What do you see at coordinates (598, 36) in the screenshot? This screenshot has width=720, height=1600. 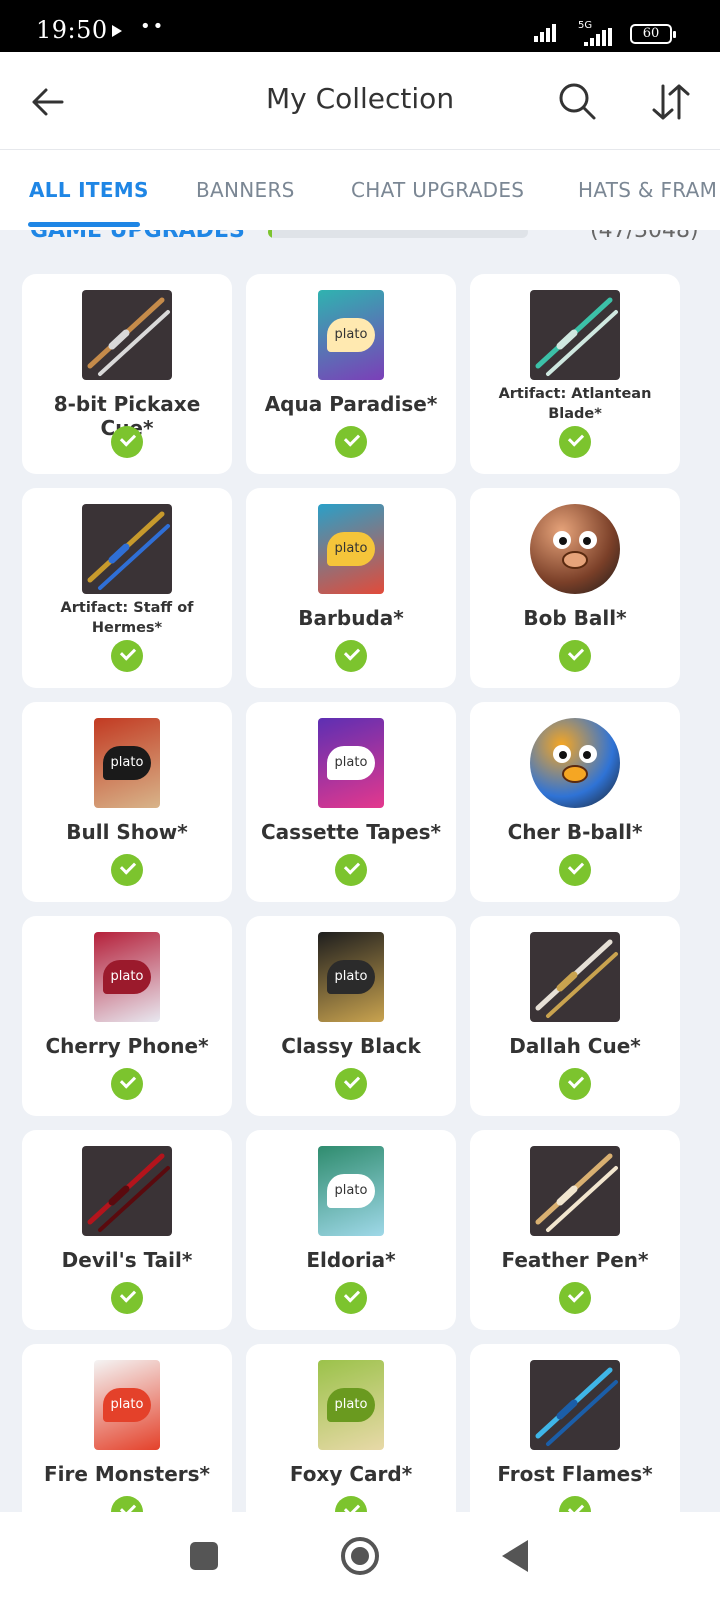 I see `mobile-signal-icon` at bounding box center [598, 36].